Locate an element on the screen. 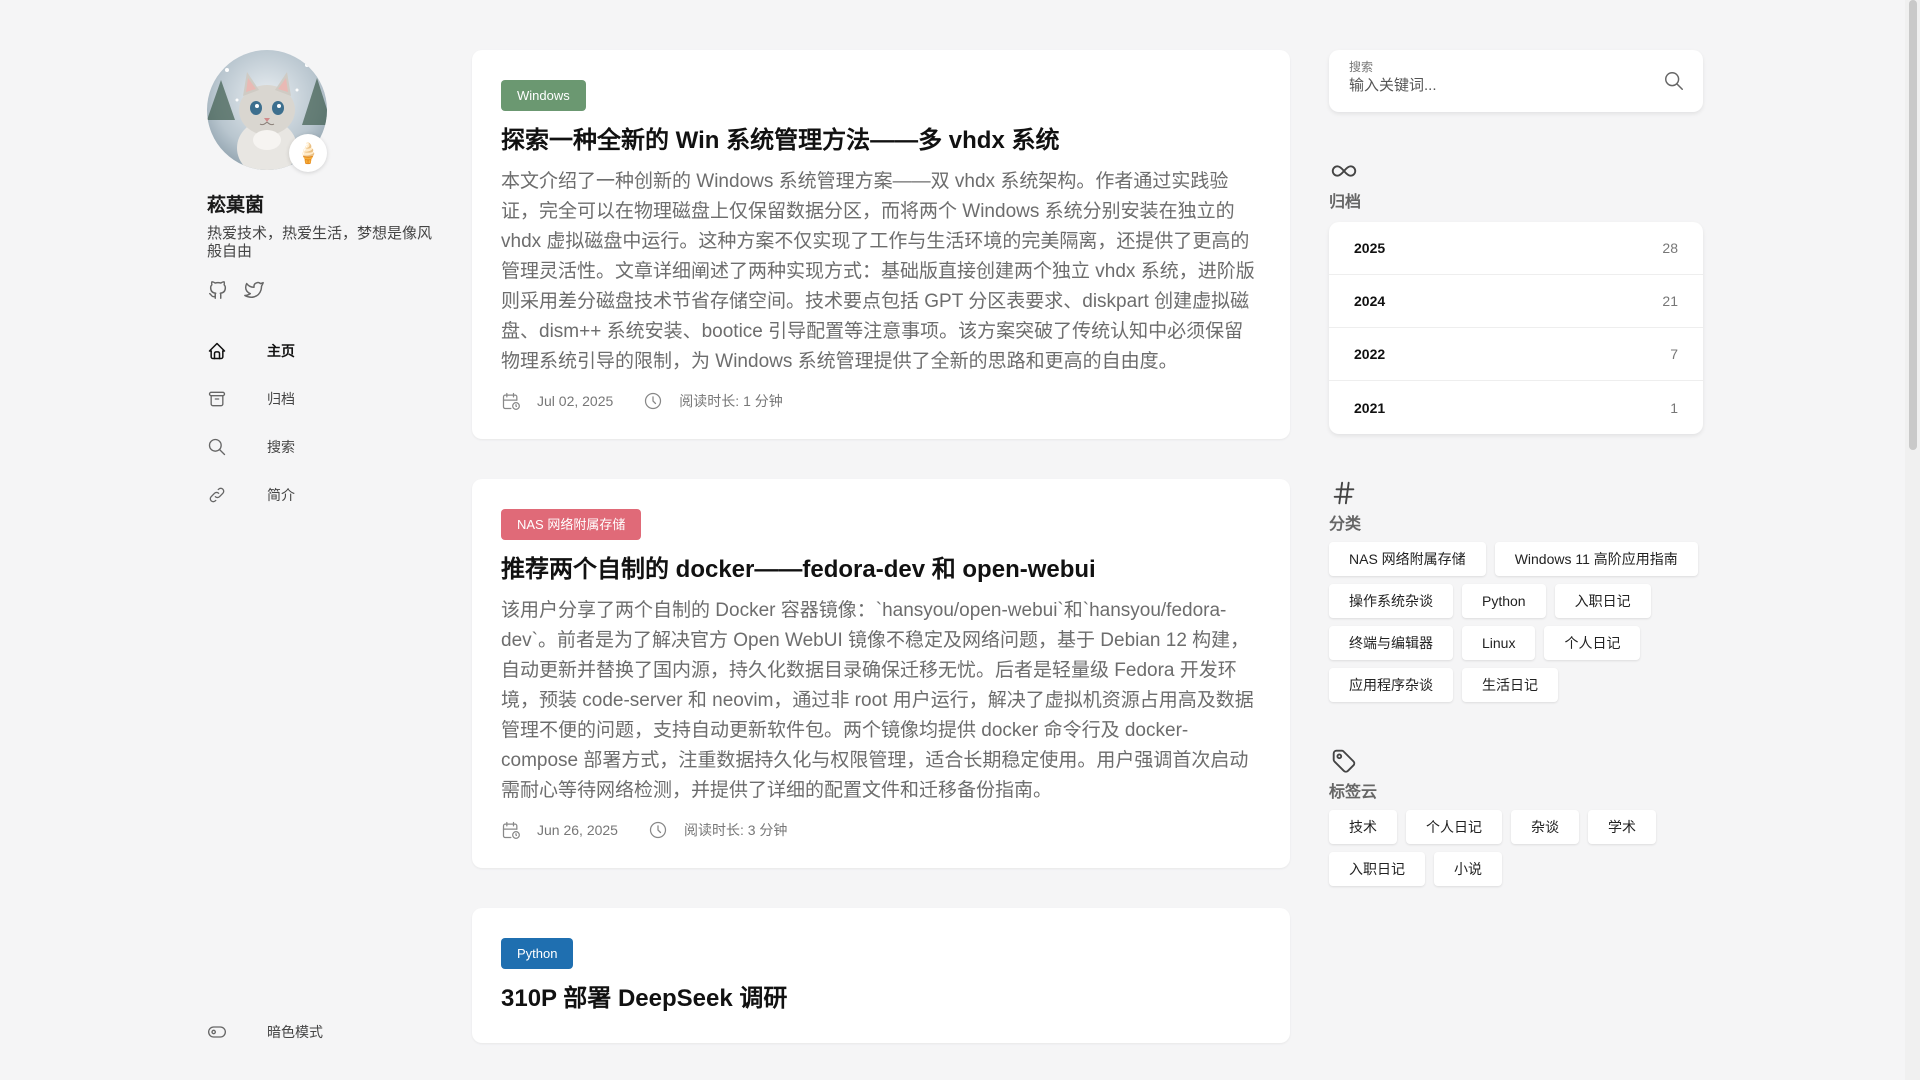  post-date: Jul 02, 2025 is located at coordinates (575, 401).